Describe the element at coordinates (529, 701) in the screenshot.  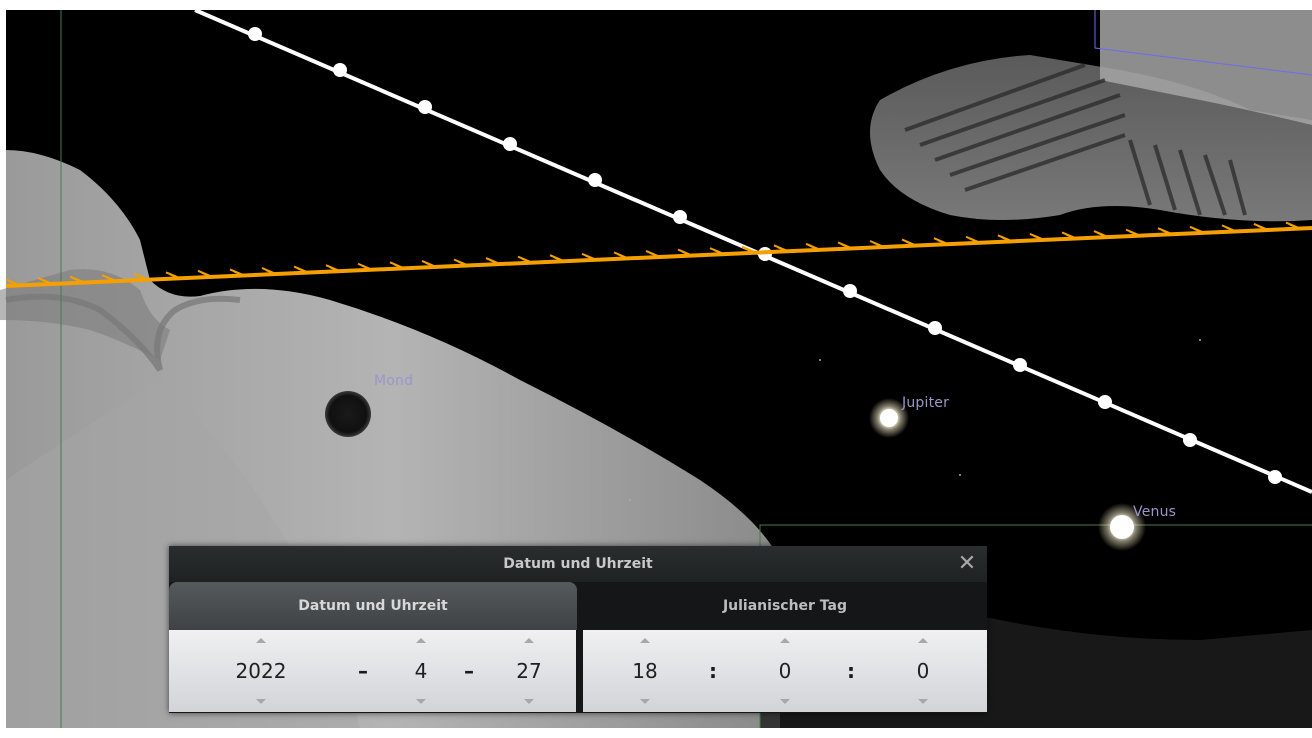
I see `day-down-arrow-icon` at that location.